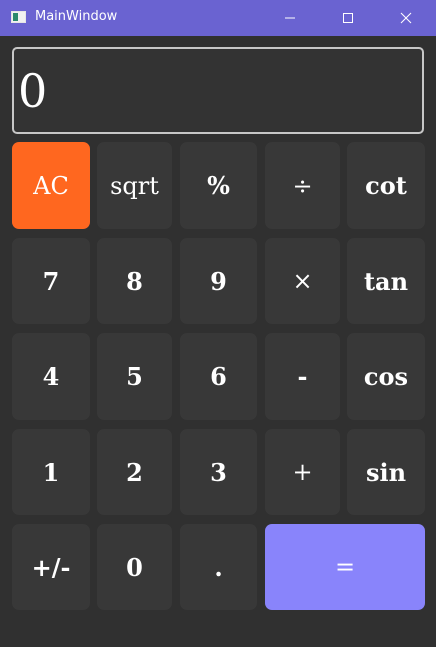 This screenshot has width=436, height=647. I want to click on maximize-icon, so click(348, 18).